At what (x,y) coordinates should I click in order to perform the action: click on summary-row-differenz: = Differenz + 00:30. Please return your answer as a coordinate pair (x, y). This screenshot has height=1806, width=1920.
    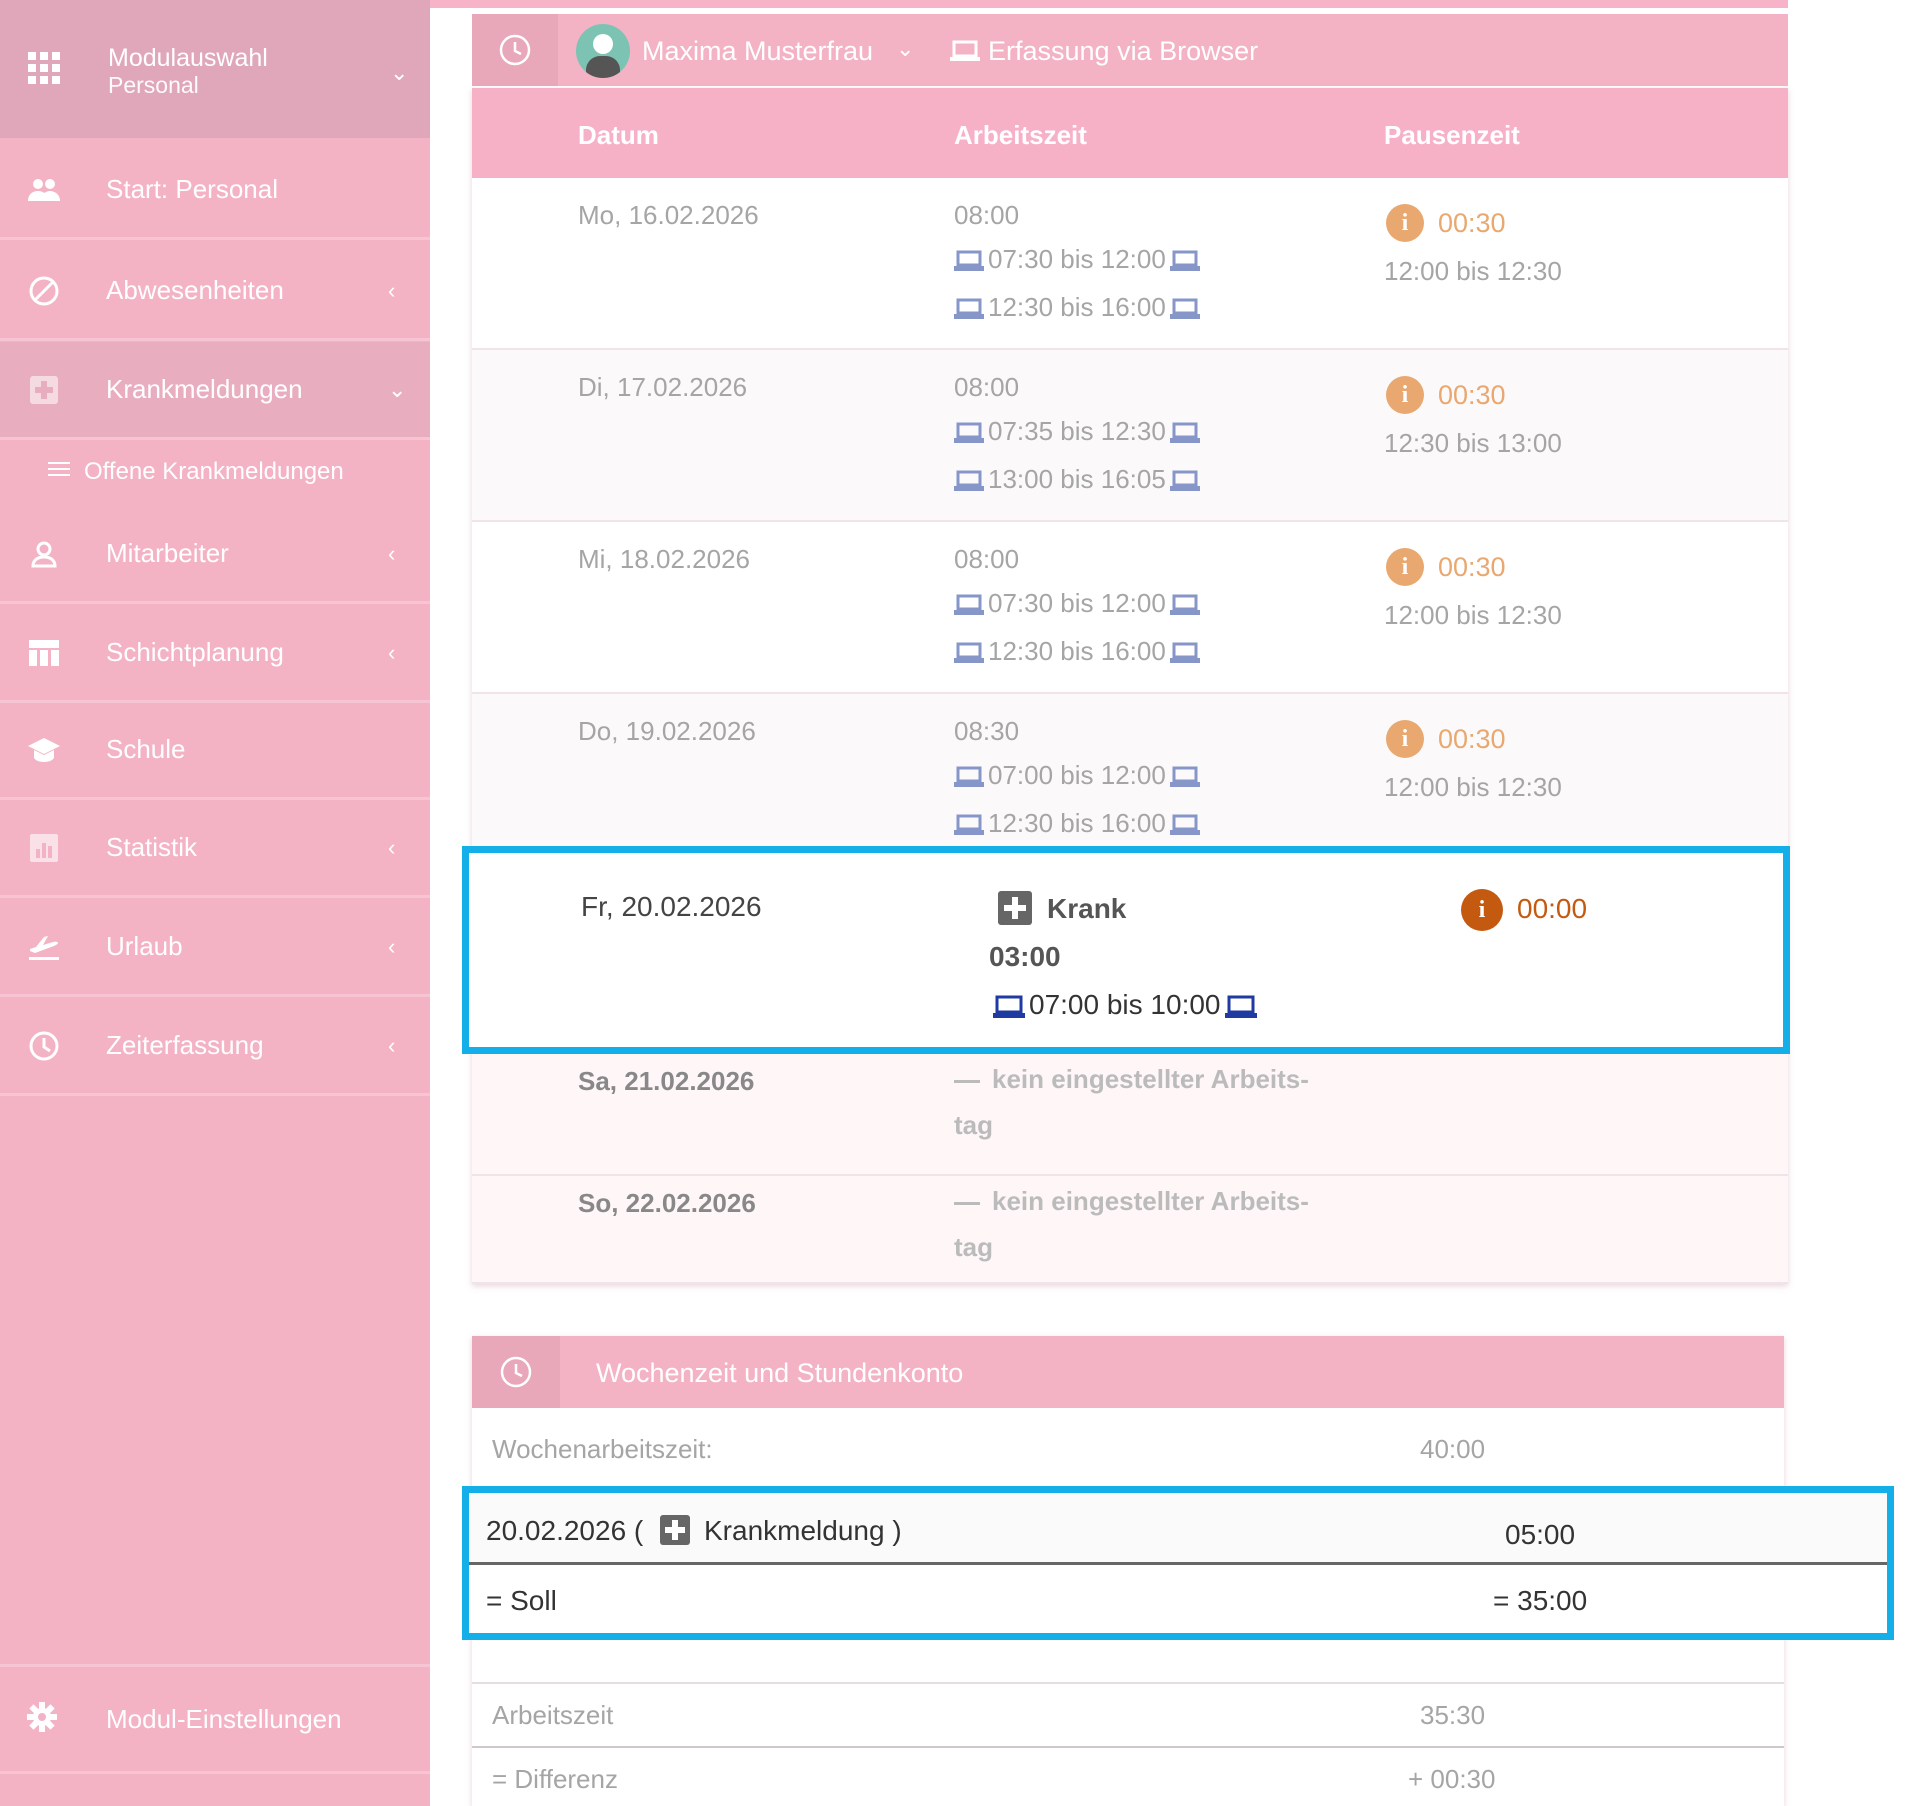
    Looking at the image, I should click on (1128, 1776).